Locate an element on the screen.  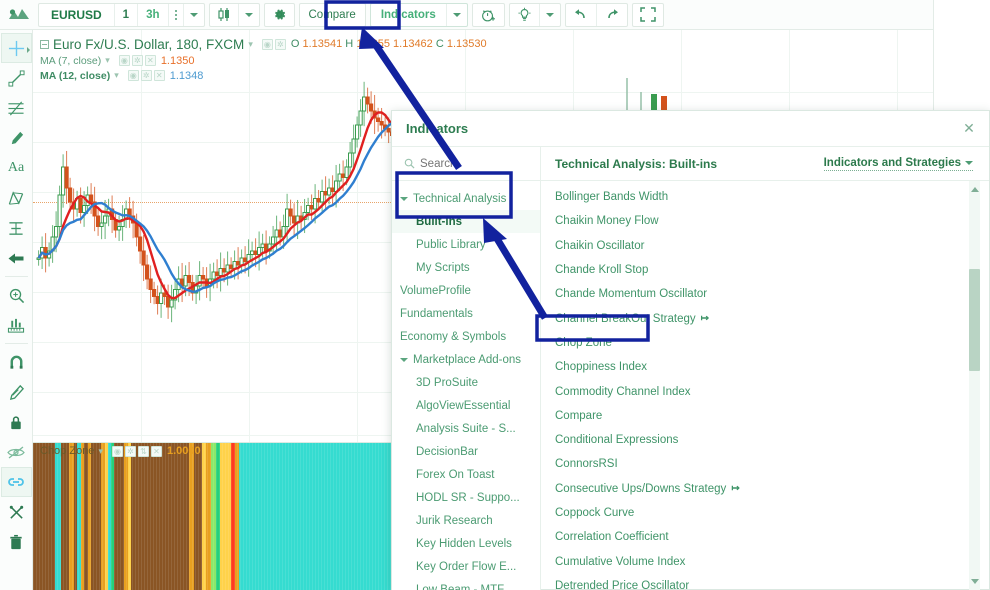
scrollbar-thumb is located at coordinates (974, 320).